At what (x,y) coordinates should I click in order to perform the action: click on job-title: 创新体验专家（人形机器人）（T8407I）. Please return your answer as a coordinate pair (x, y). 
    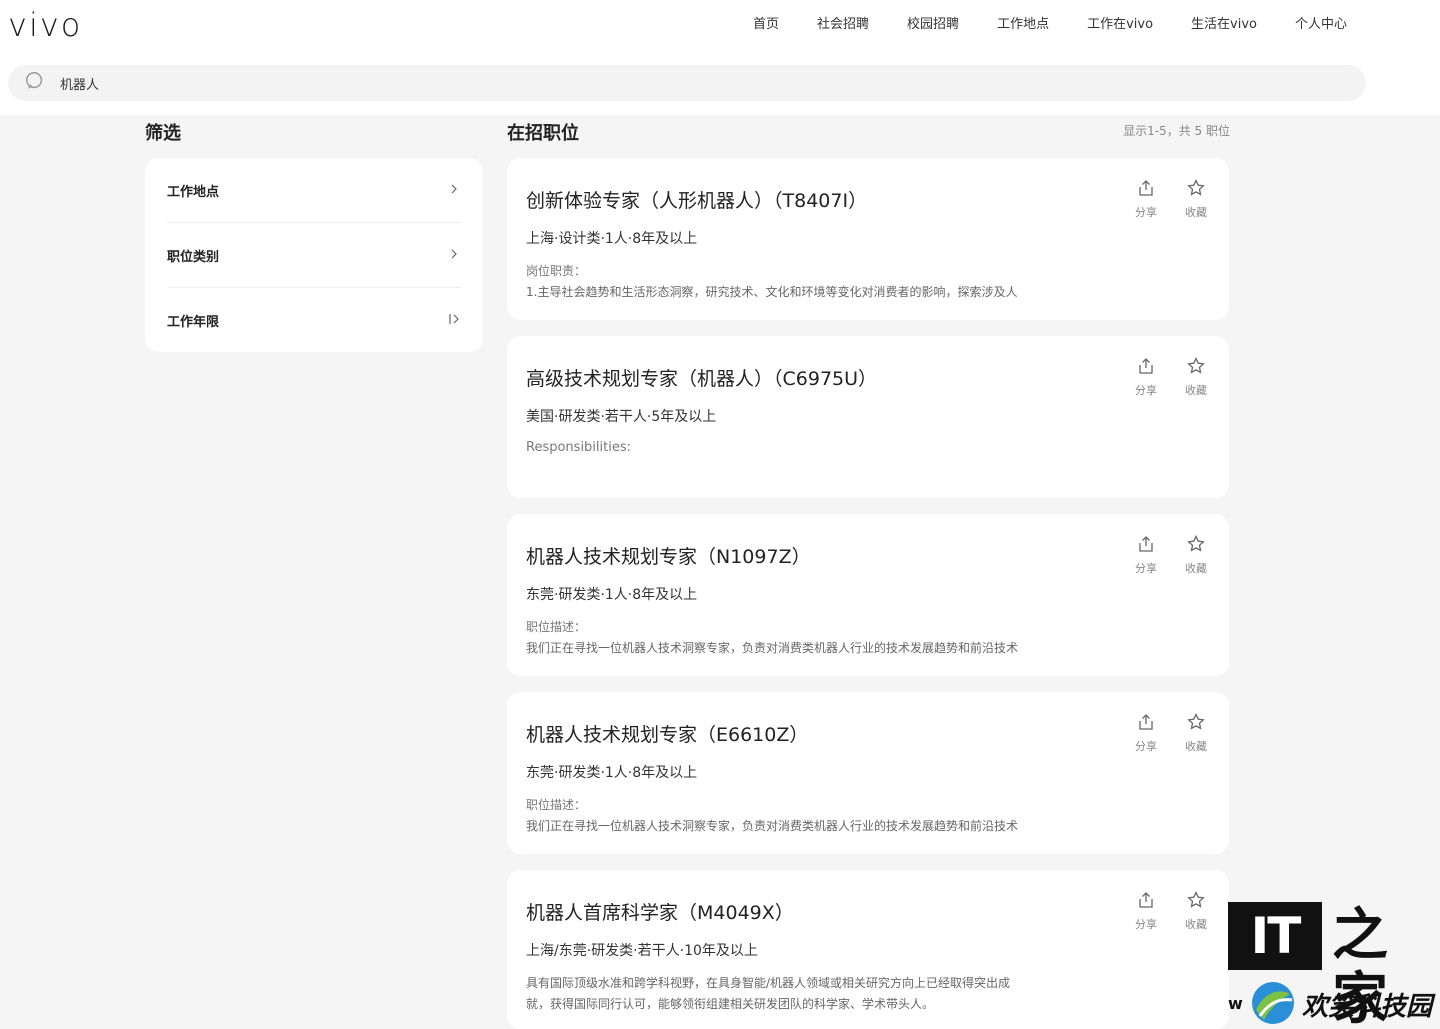
    Looking at the image, I should click on (696, 199).